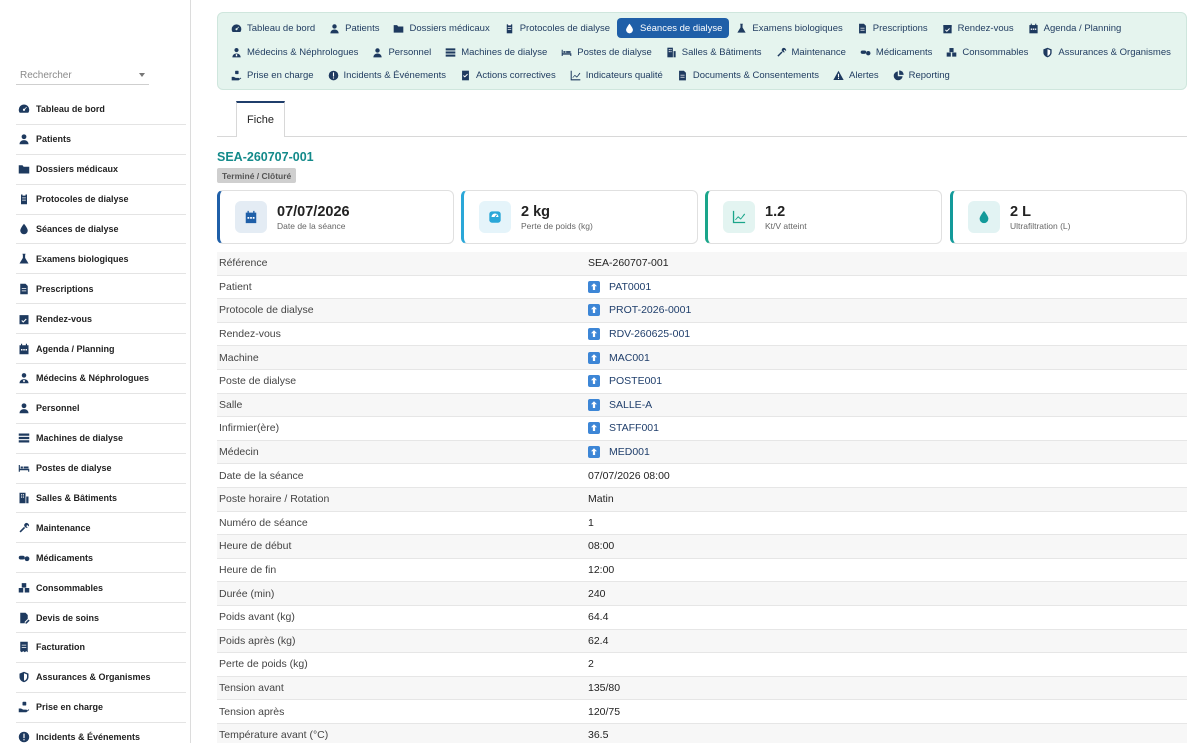 Image resolution: width=1200 pixels, height=743 pixels. Describe the element at coordinates (811, 52) in the screenshot. I see `nav-item-maintenance: Maintenance` at that location.